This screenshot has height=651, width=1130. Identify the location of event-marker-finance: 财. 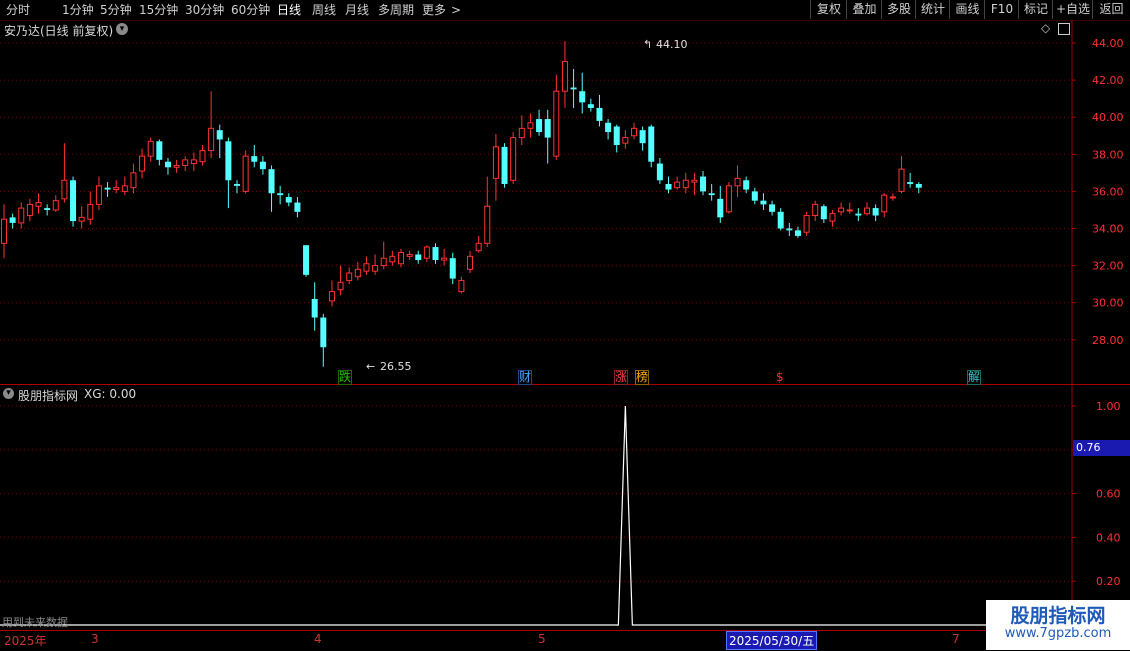
(525, 377).